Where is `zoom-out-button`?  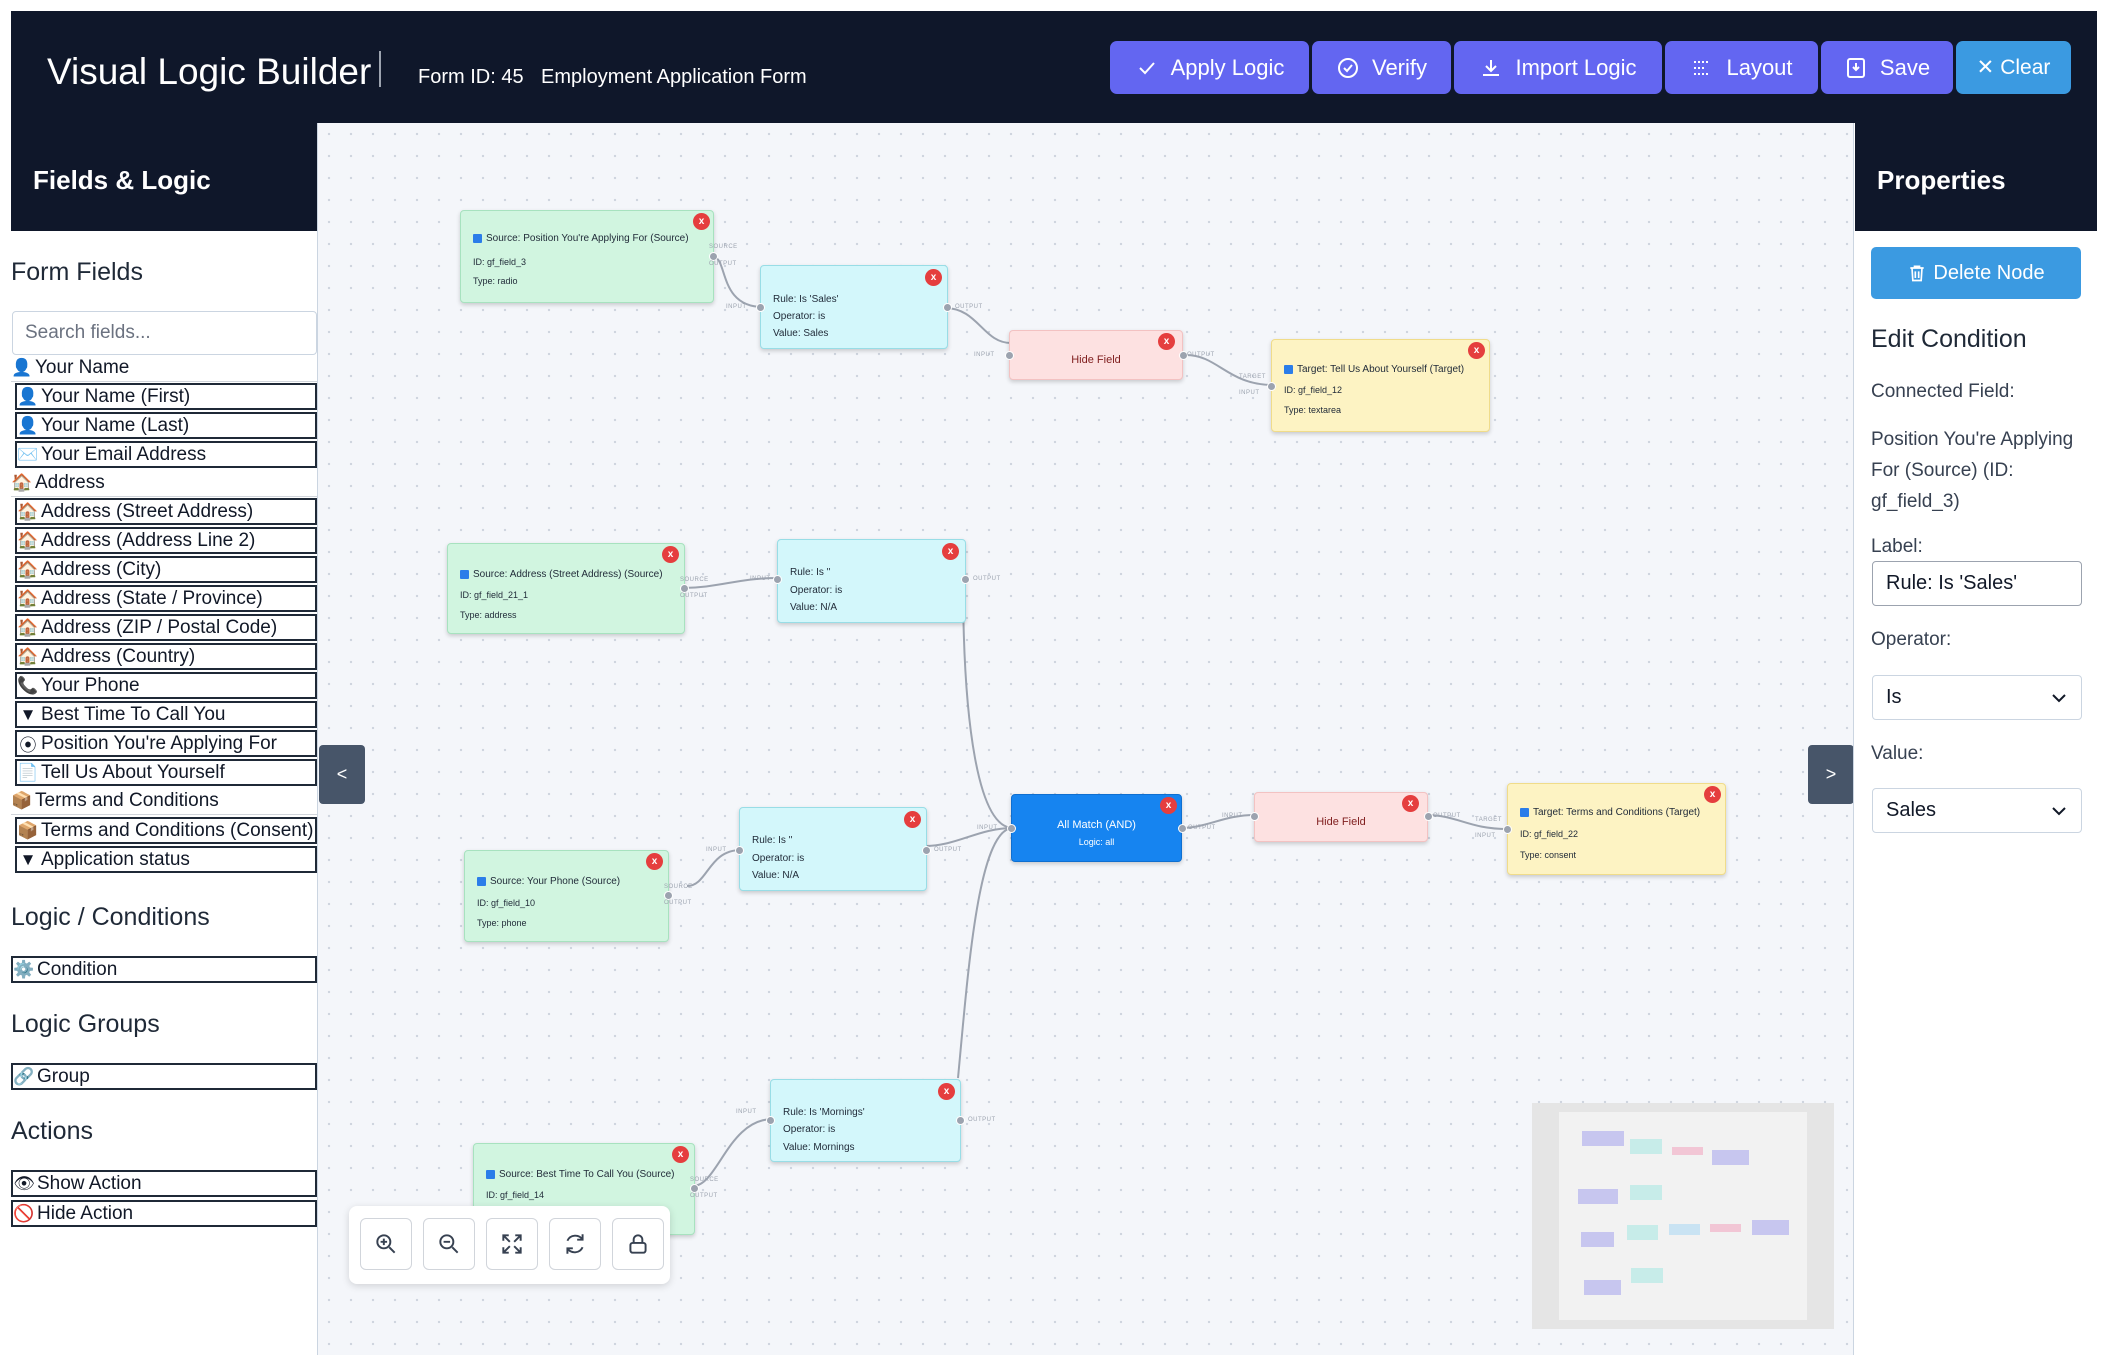 zoom-out-button is located at coordinates (449, 1244).